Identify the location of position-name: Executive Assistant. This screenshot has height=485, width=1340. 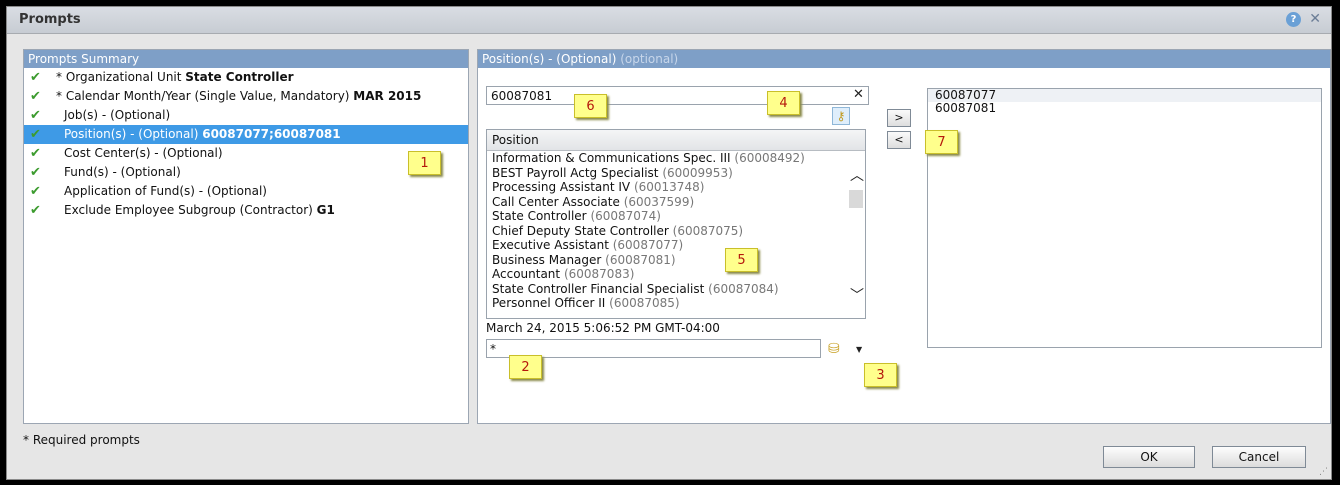
(550, 245).